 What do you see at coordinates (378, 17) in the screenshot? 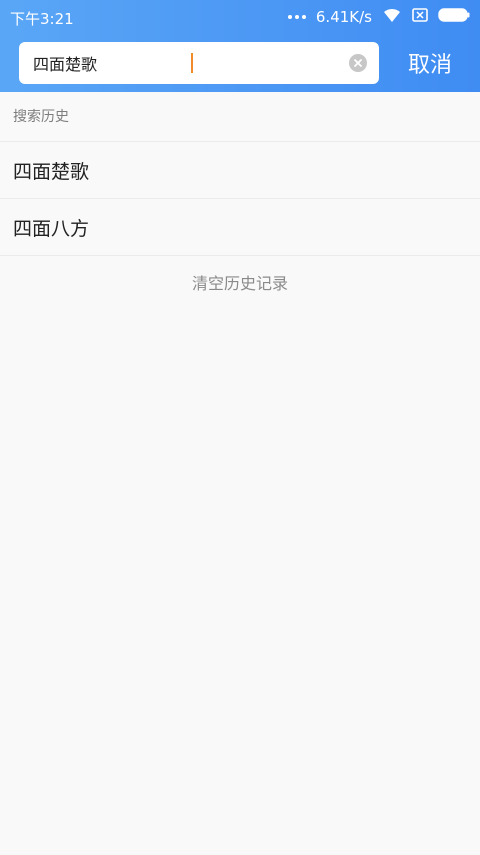
I see `status-icons: 6.41K/s` at bounding box center [378, 17].